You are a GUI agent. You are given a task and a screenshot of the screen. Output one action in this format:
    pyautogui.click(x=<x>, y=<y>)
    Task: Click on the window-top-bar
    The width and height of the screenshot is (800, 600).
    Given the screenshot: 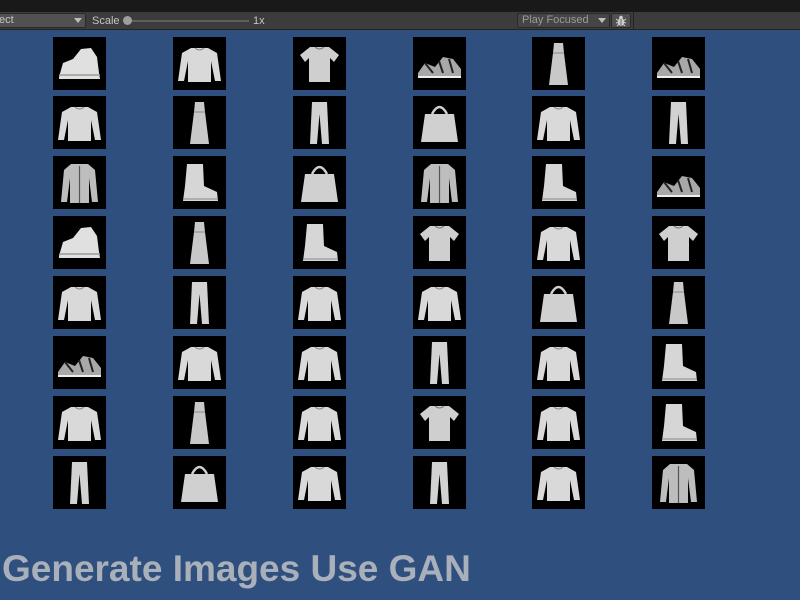 What is the action you would take?
    pyautogui.click(x=400, y=6)
    